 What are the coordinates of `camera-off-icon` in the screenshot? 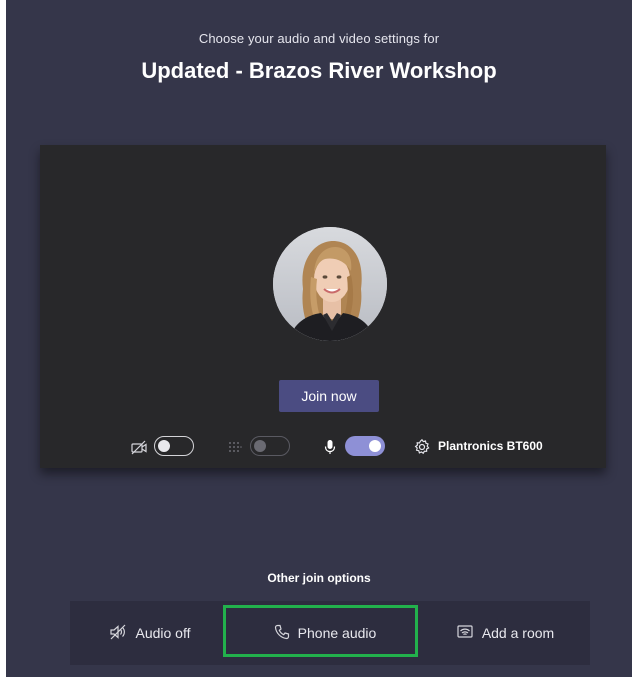 It's located at (139, 447).